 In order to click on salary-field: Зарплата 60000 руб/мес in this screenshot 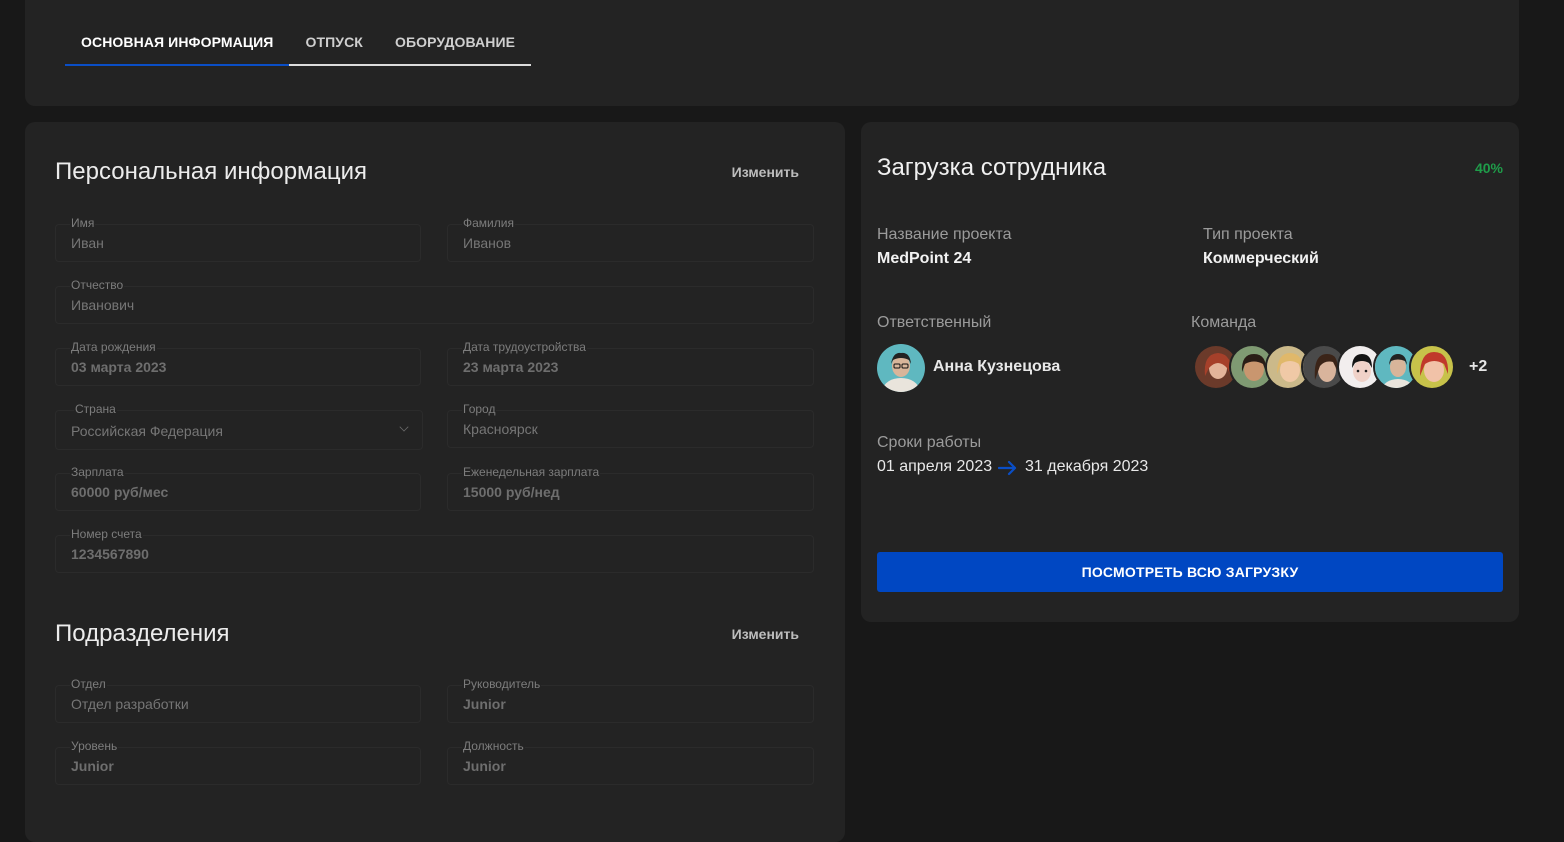, I will do `click(238, 488)`.